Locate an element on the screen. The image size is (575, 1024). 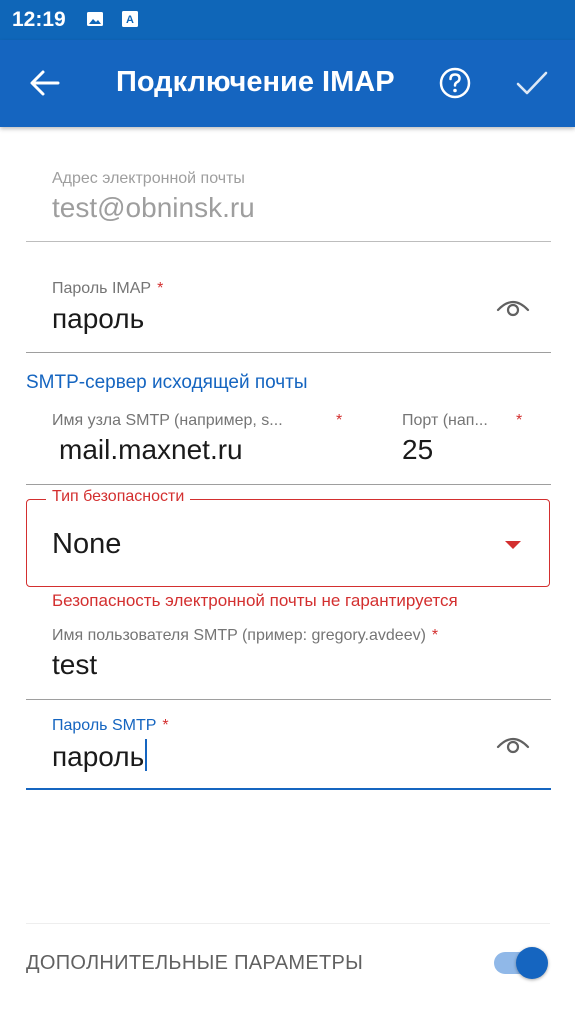
email-field-value: test@obninsk.ru is located at coordinates (153, 207).